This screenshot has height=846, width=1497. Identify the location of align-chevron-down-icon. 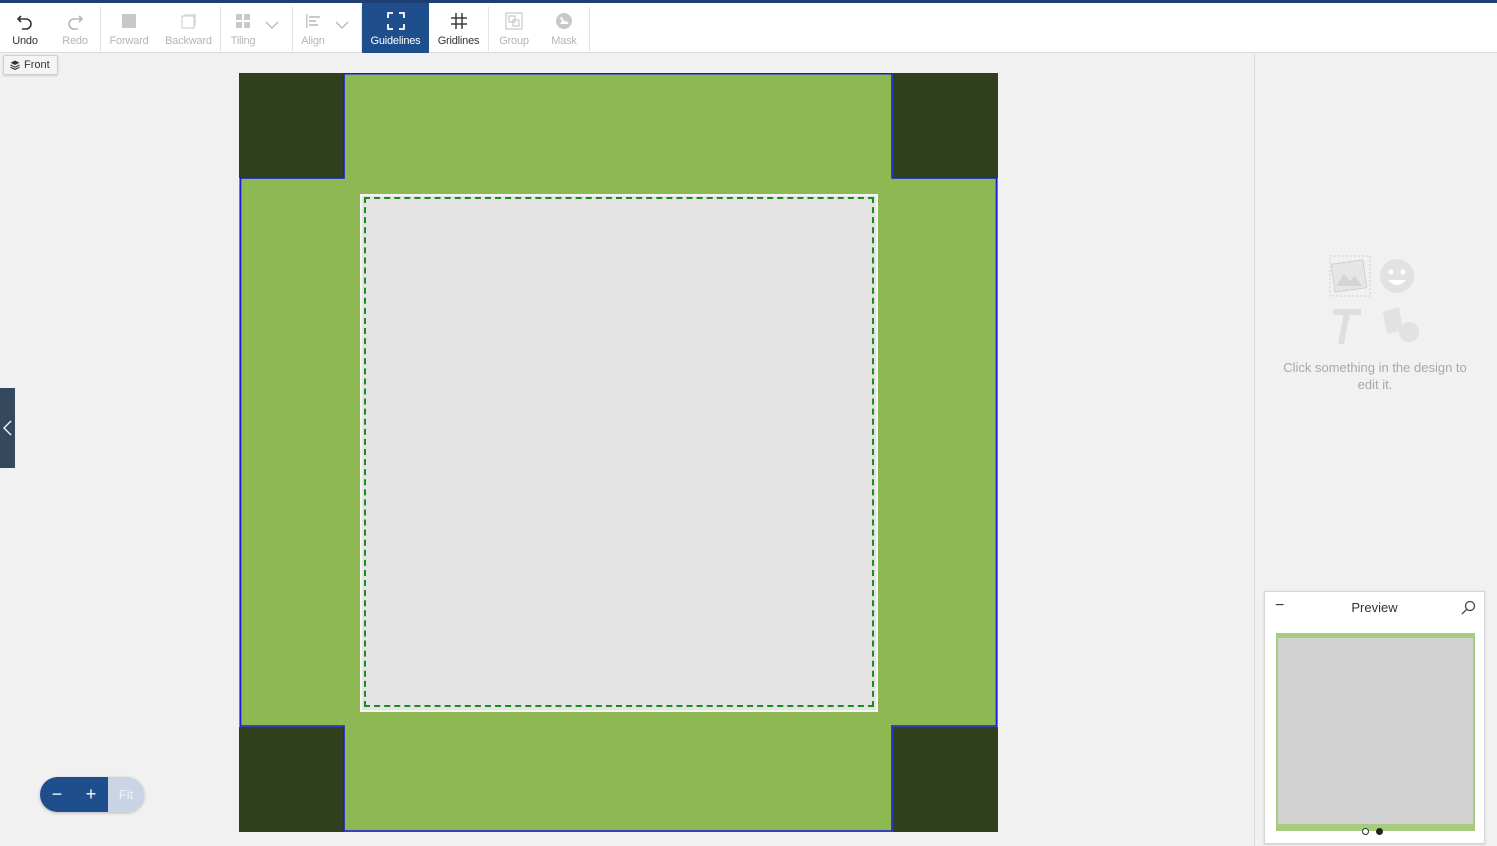
(342, 26).